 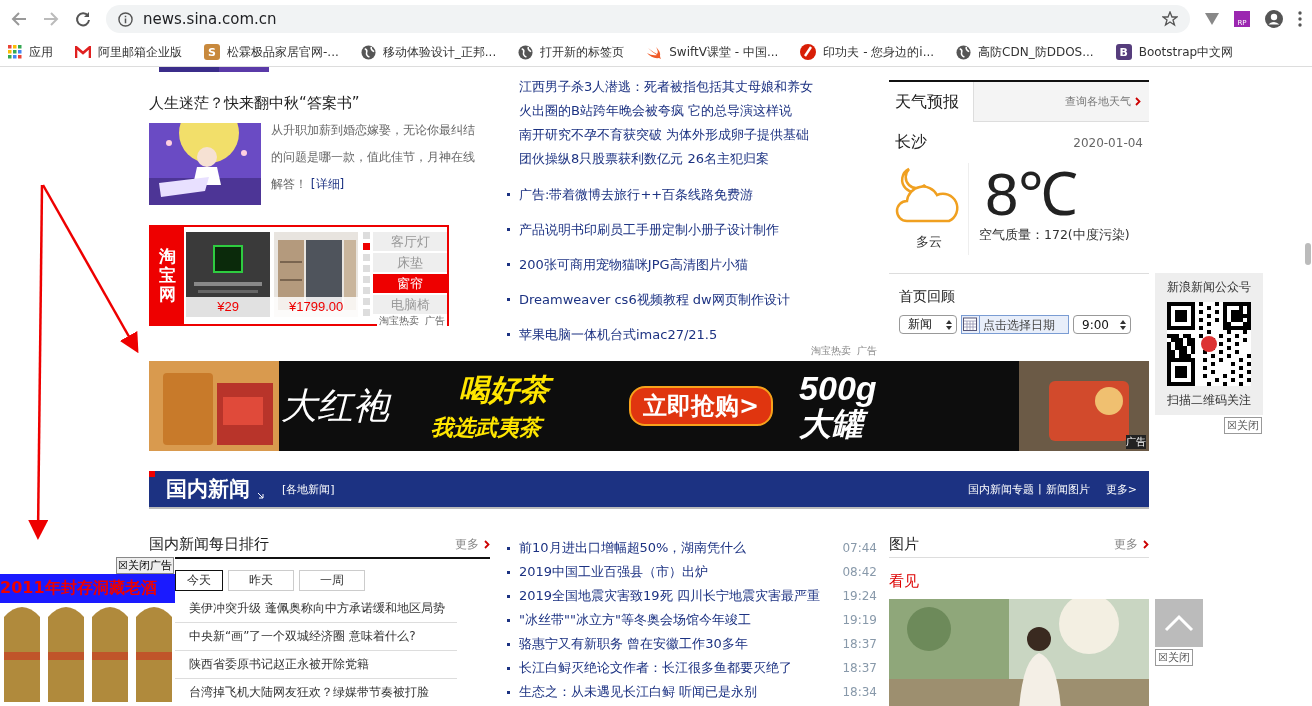 What do you see at coordinates (633, 264) in the screenshot?
I see `promo-link: 200张可商用宠物猫咪JPG高清图片小猫` at bounding box center [633, 264].